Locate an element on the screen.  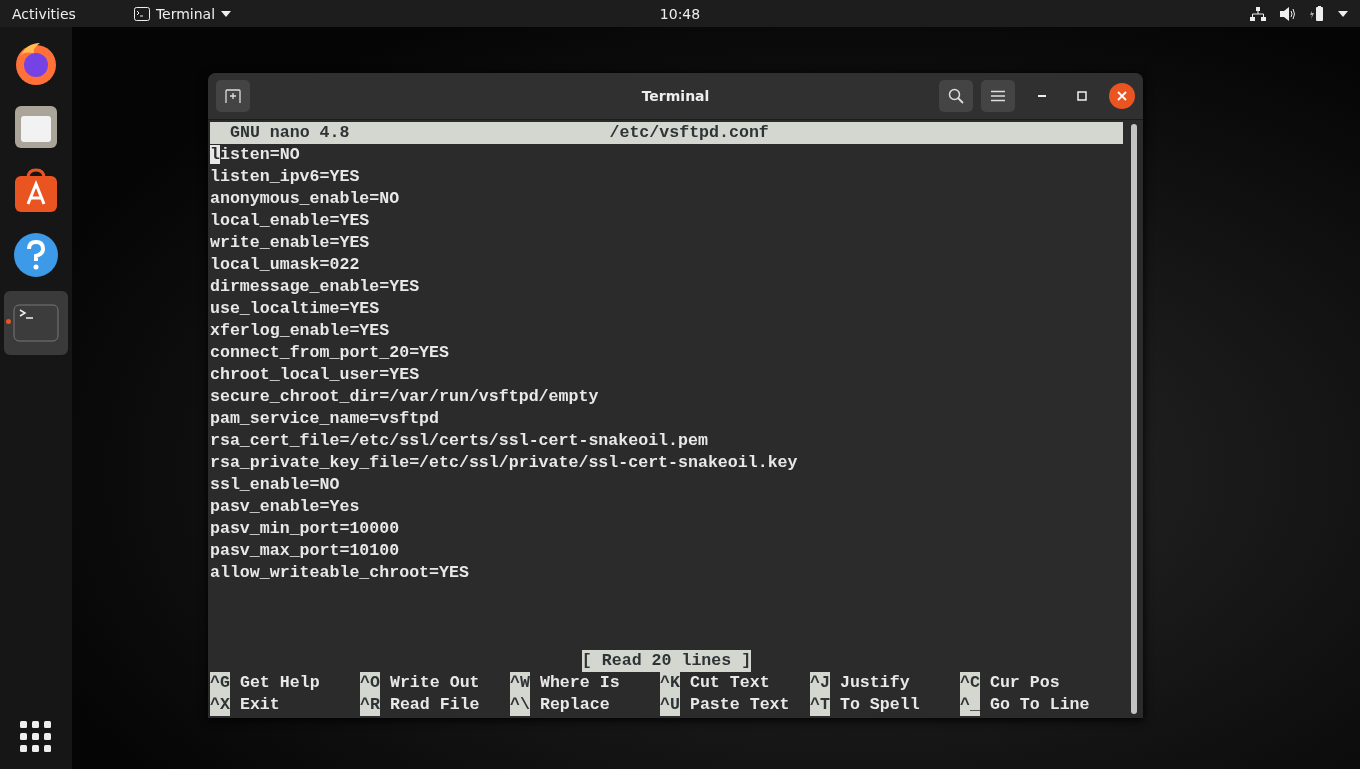
status-message: [ Read 20 lines ] is located at coordinates (666, 661).